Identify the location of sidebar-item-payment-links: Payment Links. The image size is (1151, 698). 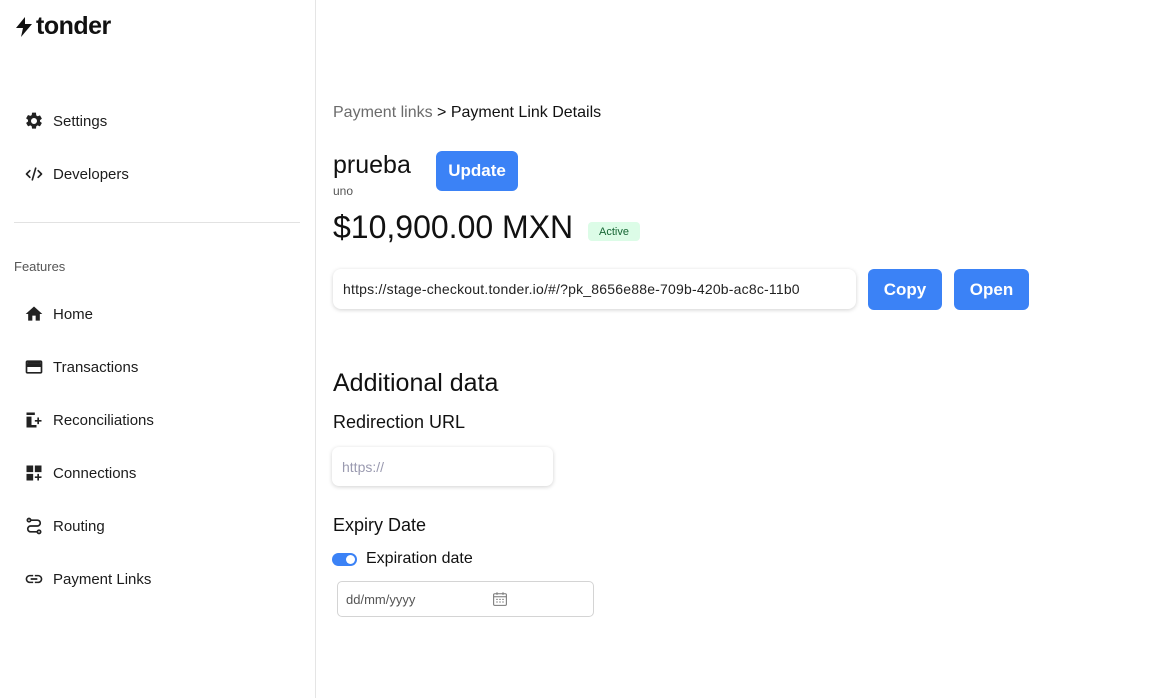
(87, 579).